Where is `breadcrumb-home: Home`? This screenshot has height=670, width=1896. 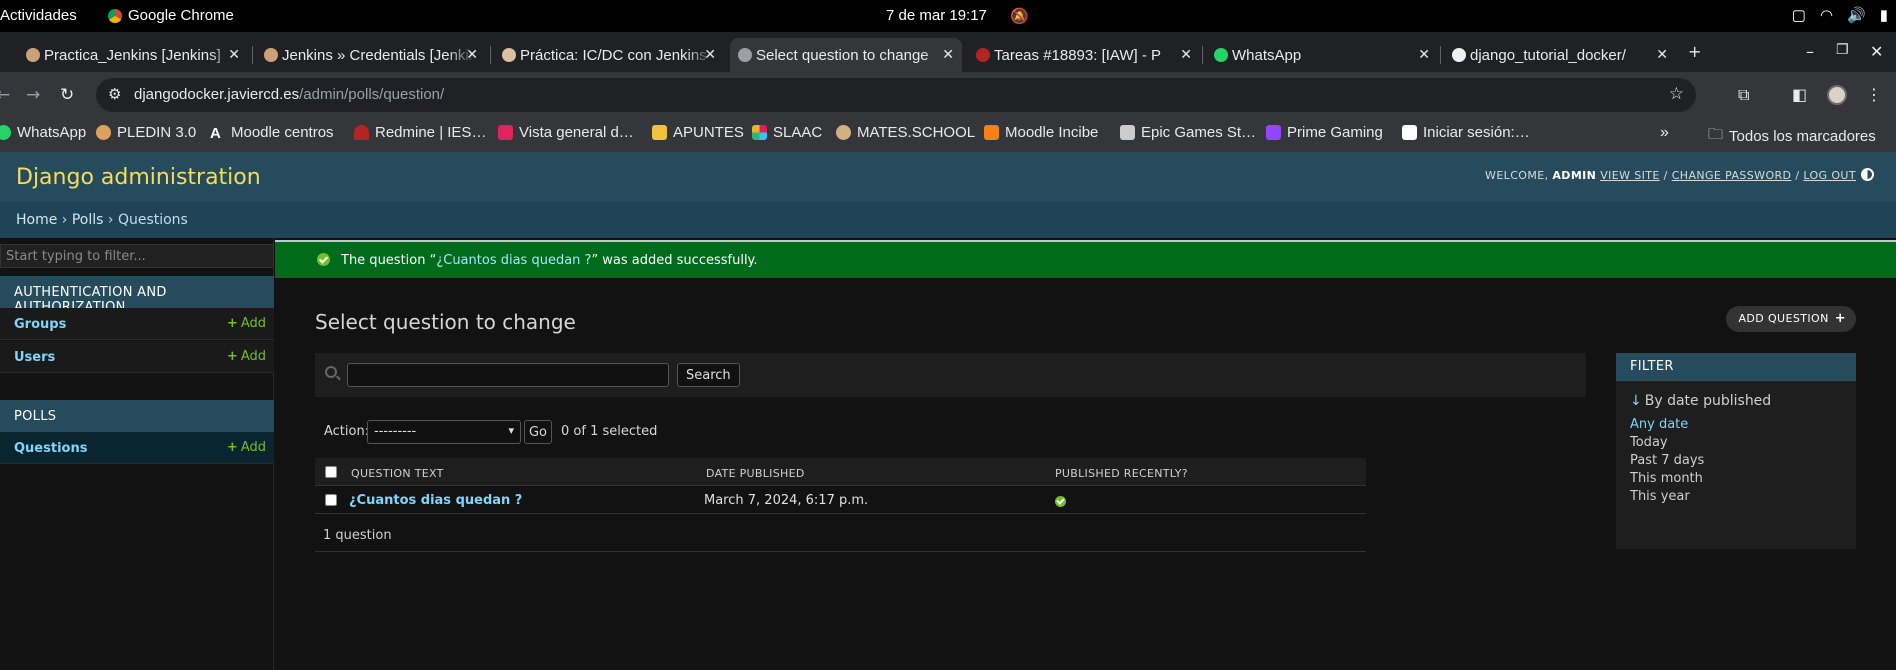 breadcrumb-home: Home is located at coordinates (36, 220).